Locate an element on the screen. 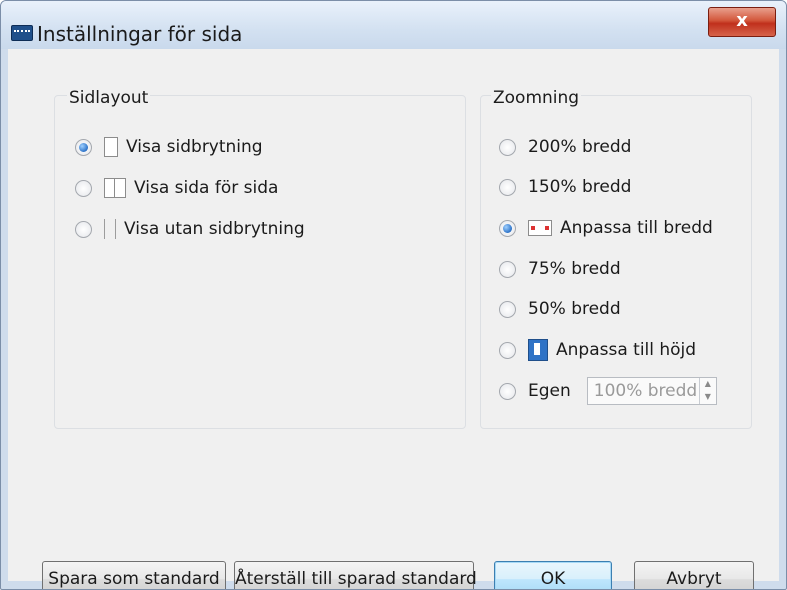 The width and height of the screenshot is (787, 590). option-label: Egen is located at coordinates (549, 391).